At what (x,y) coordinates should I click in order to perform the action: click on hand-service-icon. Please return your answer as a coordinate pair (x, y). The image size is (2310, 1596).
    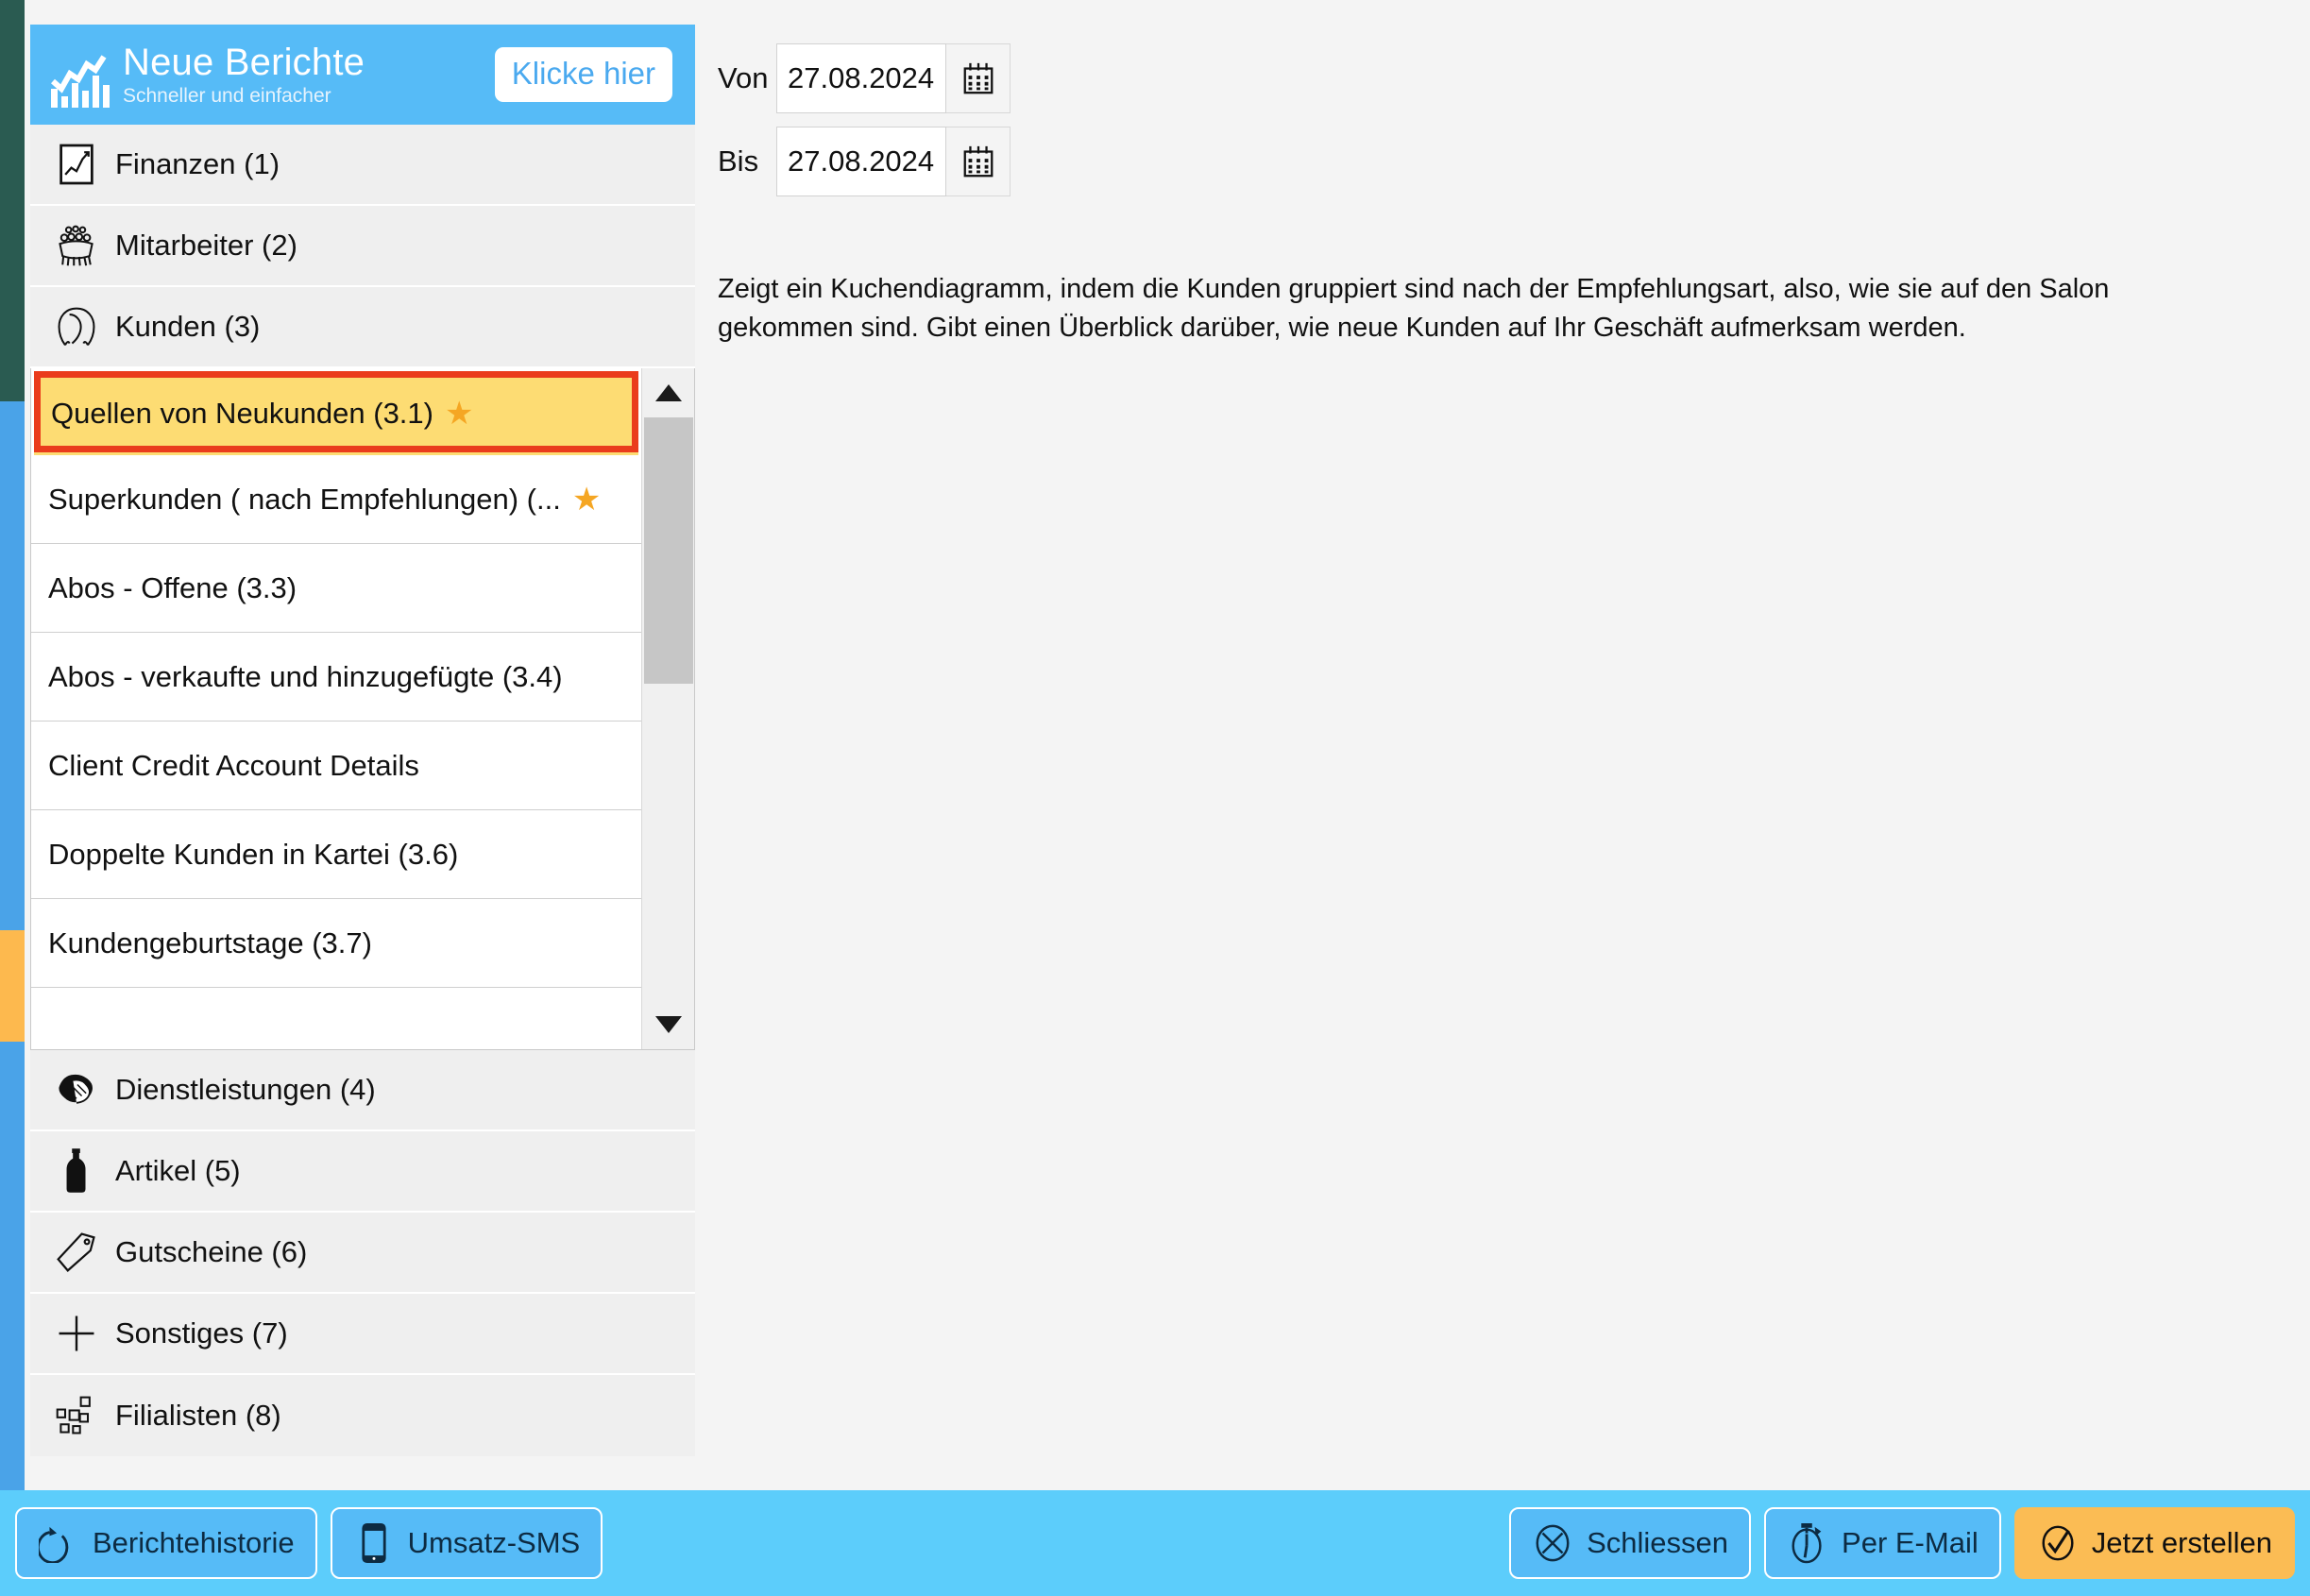
    Looking at the image, I should click on (77, 1089).